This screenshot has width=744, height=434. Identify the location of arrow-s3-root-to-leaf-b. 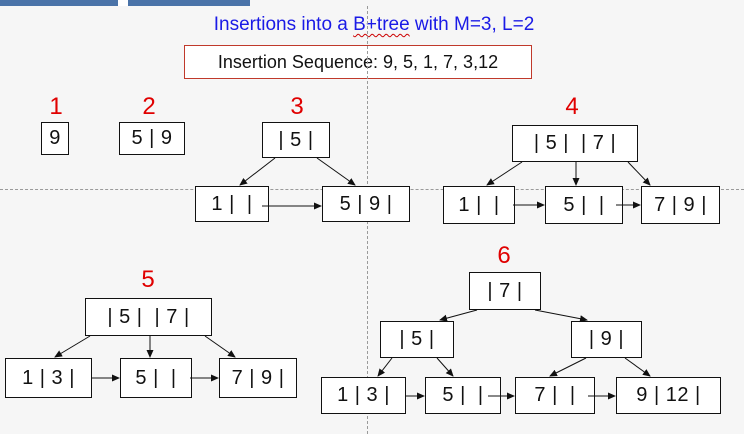
(336, 171).